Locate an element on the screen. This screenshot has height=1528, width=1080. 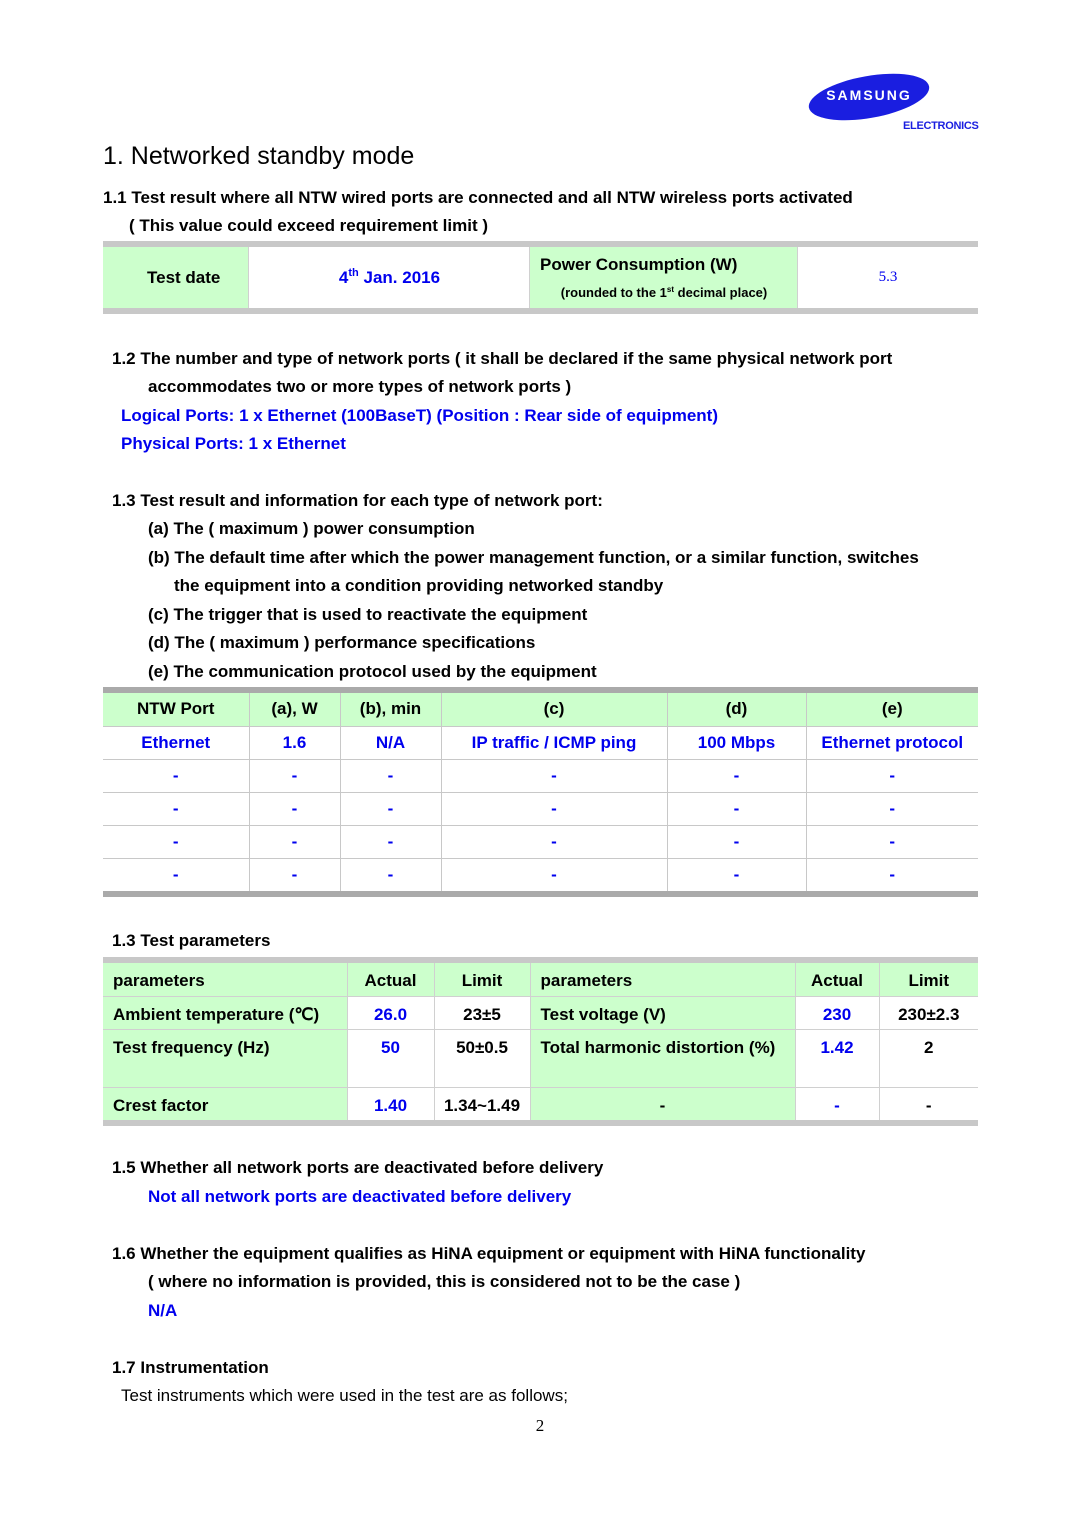
test-date-label: Test date is located at coordinates (184, 277).